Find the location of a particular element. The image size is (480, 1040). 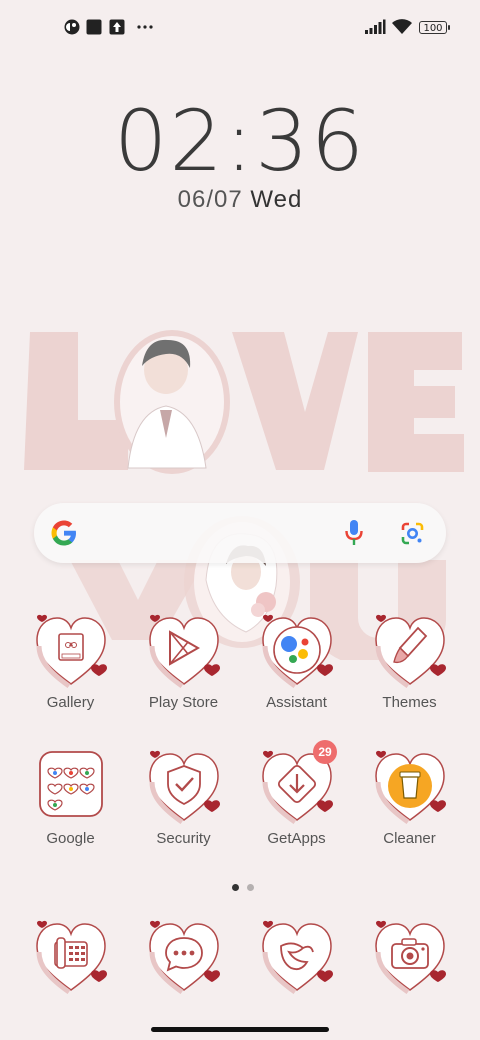

browser-icon is located at coordinates (297, 957).